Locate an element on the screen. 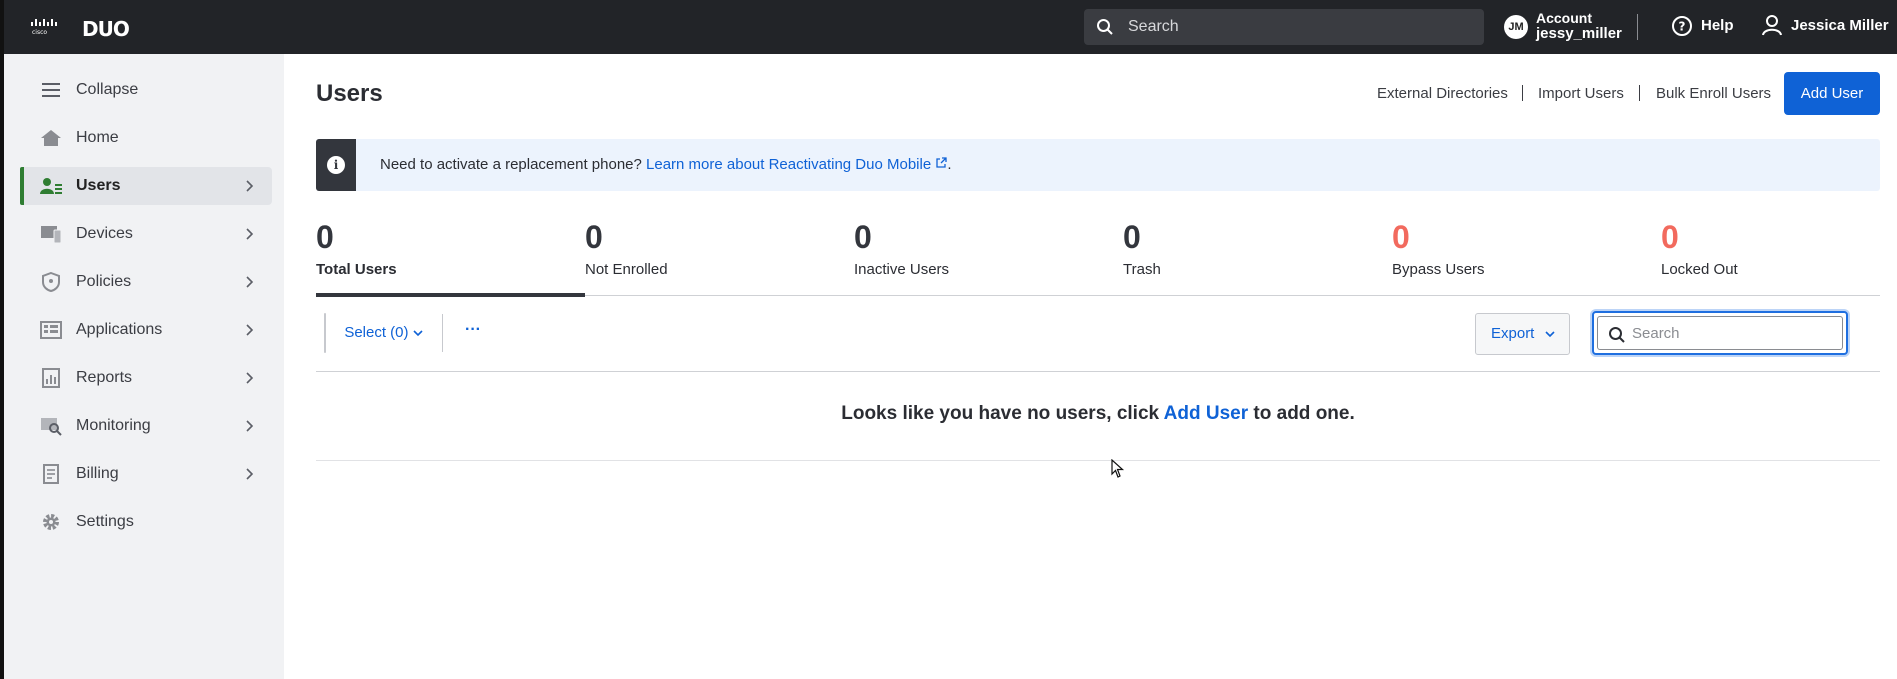 This screenshot has width=1897, height=679. reactivating-duo-mobile-link: Learn more about Reactivating Duo Mobile is located at coordinates (797, 164).